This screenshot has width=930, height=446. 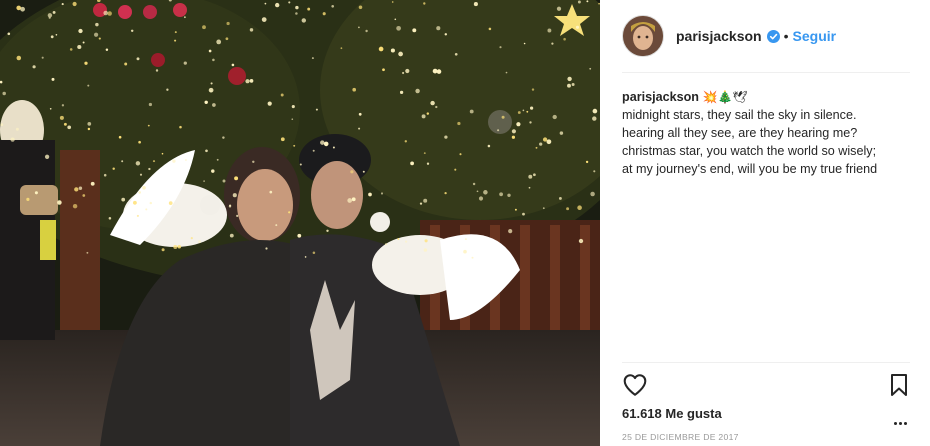 I want to click on caption-first-line: parisjackson 💥🎄🕊, so click(x=772, y=97).